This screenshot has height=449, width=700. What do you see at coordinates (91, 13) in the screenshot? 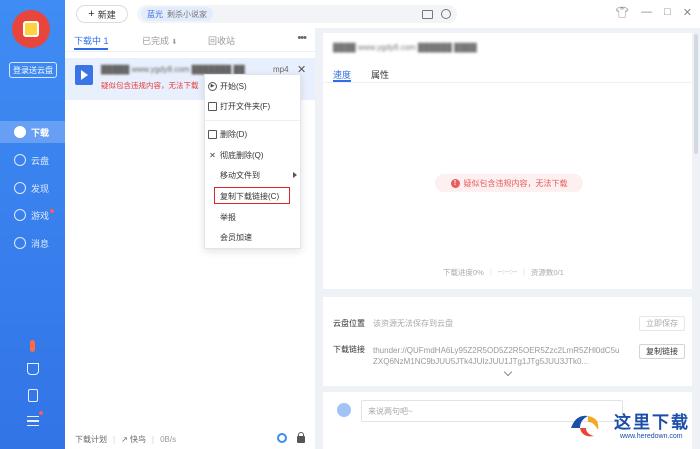
I see `plus-icon: +` at bounding box center [91, 13].